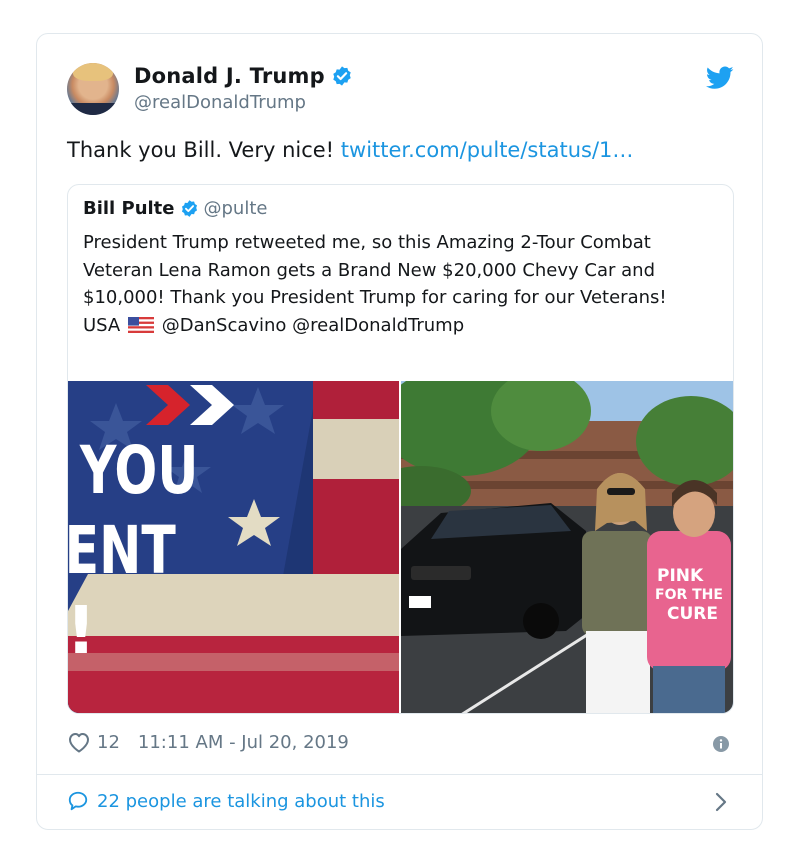  Describe the element at coordinates (721, 802) in the screenshot. I see `chevron-right-icon` at that location.